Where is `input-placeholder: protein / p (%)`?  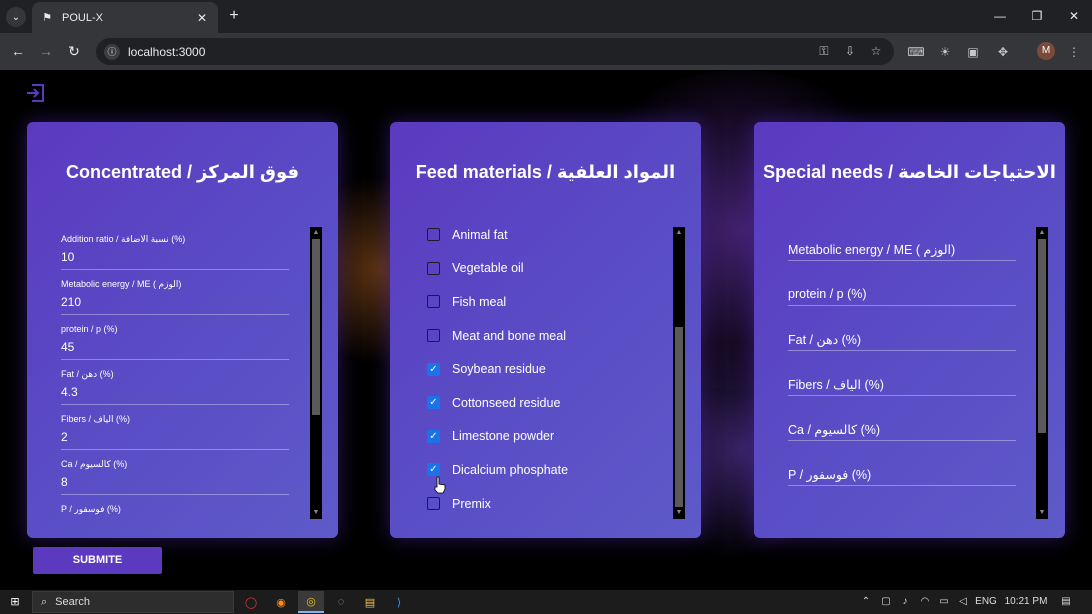 input-placeholder: protein / p (%) is located at coordinates (827, 294).